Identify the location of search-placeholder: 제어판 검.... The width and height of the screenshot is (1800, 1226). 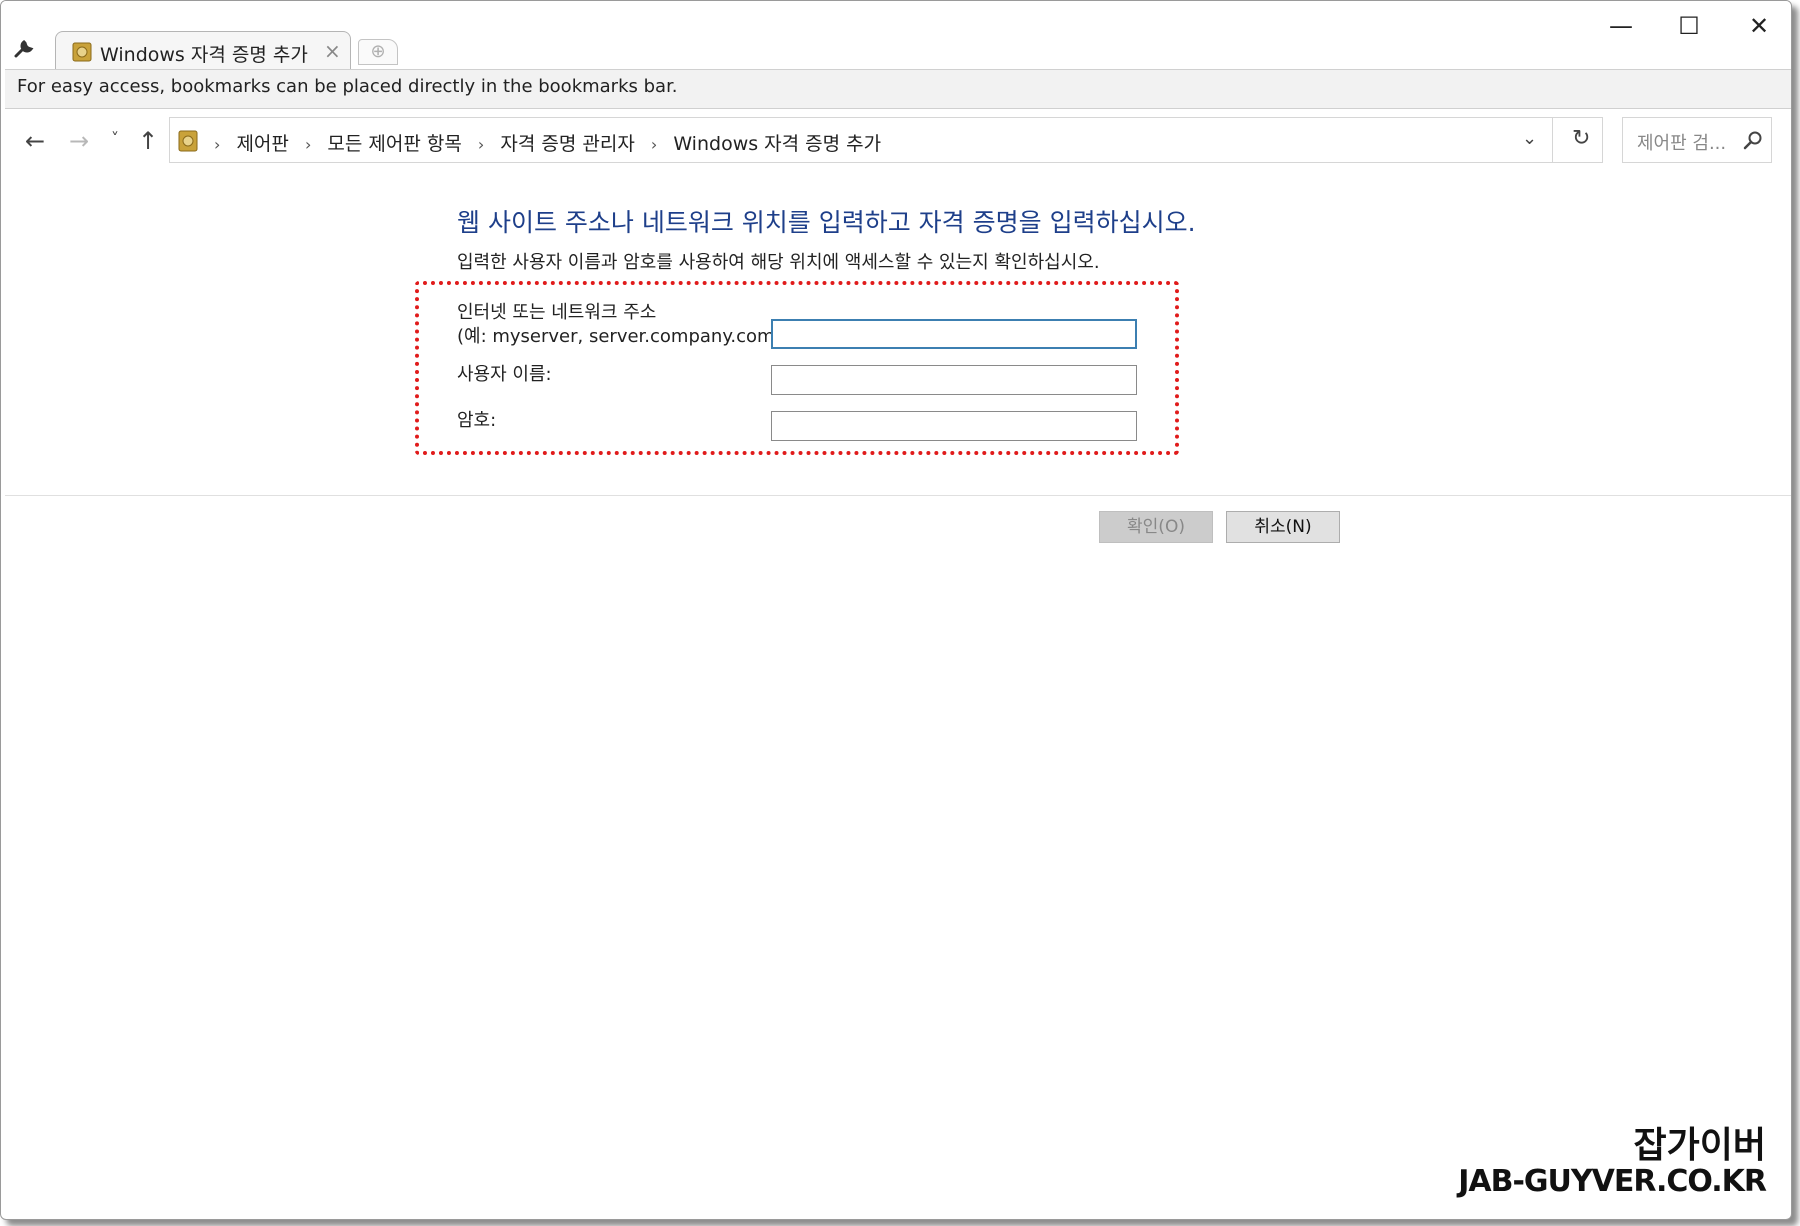
(1682, 143).